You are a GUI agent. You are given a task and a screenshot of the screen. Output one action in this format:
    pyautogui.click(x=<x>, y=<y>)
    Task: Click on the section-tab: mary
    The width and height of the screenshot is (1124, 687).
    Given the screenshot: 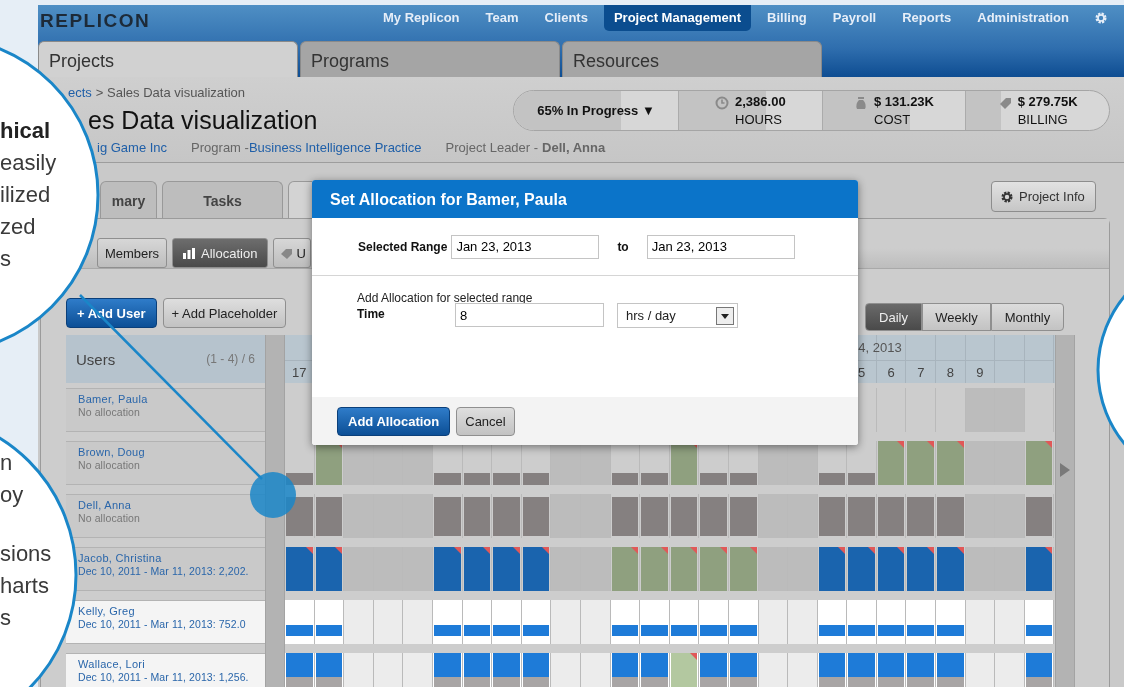 What is the action you would take?
    pyautogui.click(x=128, y=199)
    